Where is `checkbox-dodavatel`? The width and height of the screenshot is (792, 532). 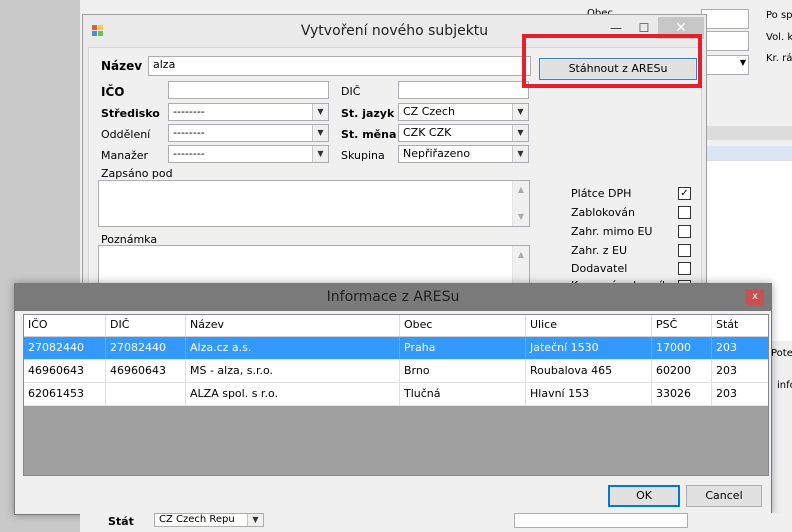 checkbox-dodavatel is located at coordinates (684, 268).